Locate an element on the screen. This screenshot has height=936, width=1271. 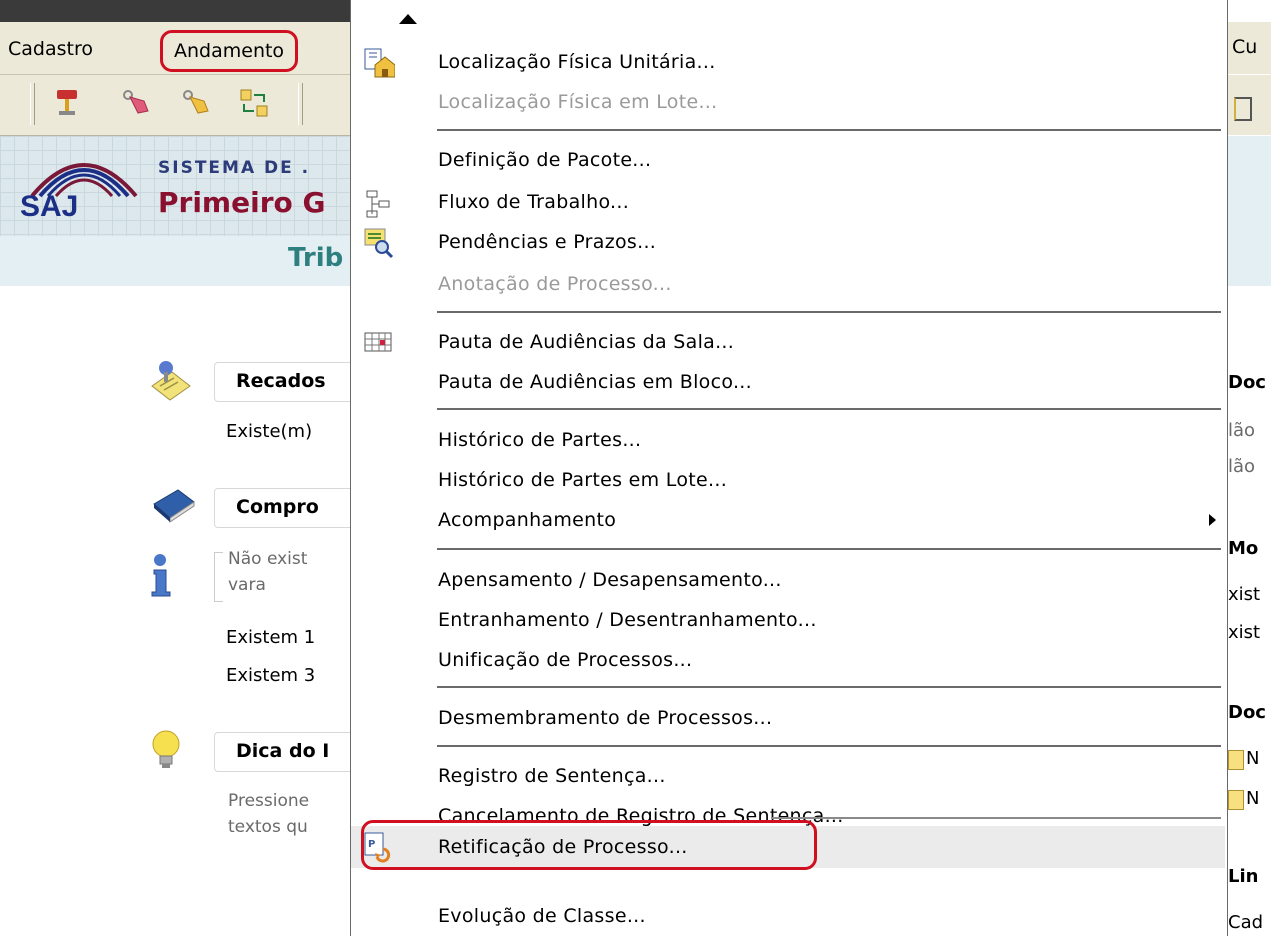
saj-logo-text: SAJ is located at coordinates (49, 206).